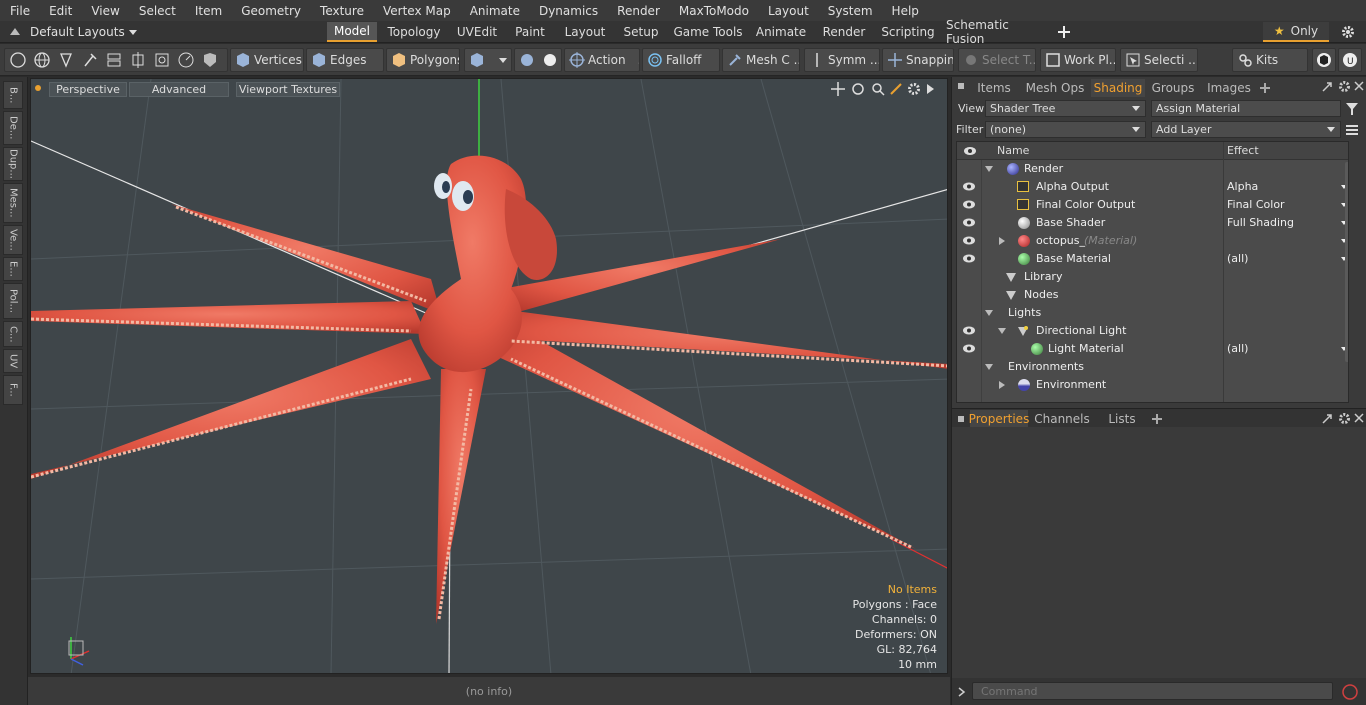 This screenshot has width=1366, height=705. What do you see at coordinates (1256, 204) in the screenshot?
I see `tree-row-effect: Final Color` at bounding box center [1256, 204].